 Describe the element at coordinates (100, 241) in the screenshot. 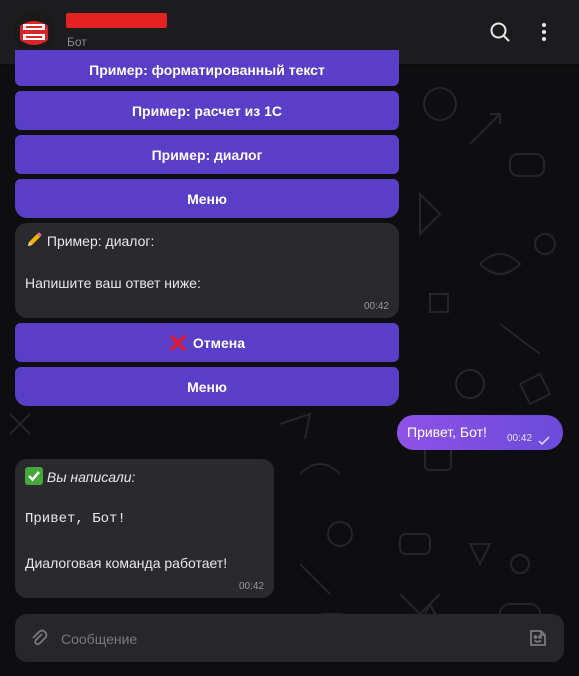

I see `message-title: Пример: диалог:` at that location.